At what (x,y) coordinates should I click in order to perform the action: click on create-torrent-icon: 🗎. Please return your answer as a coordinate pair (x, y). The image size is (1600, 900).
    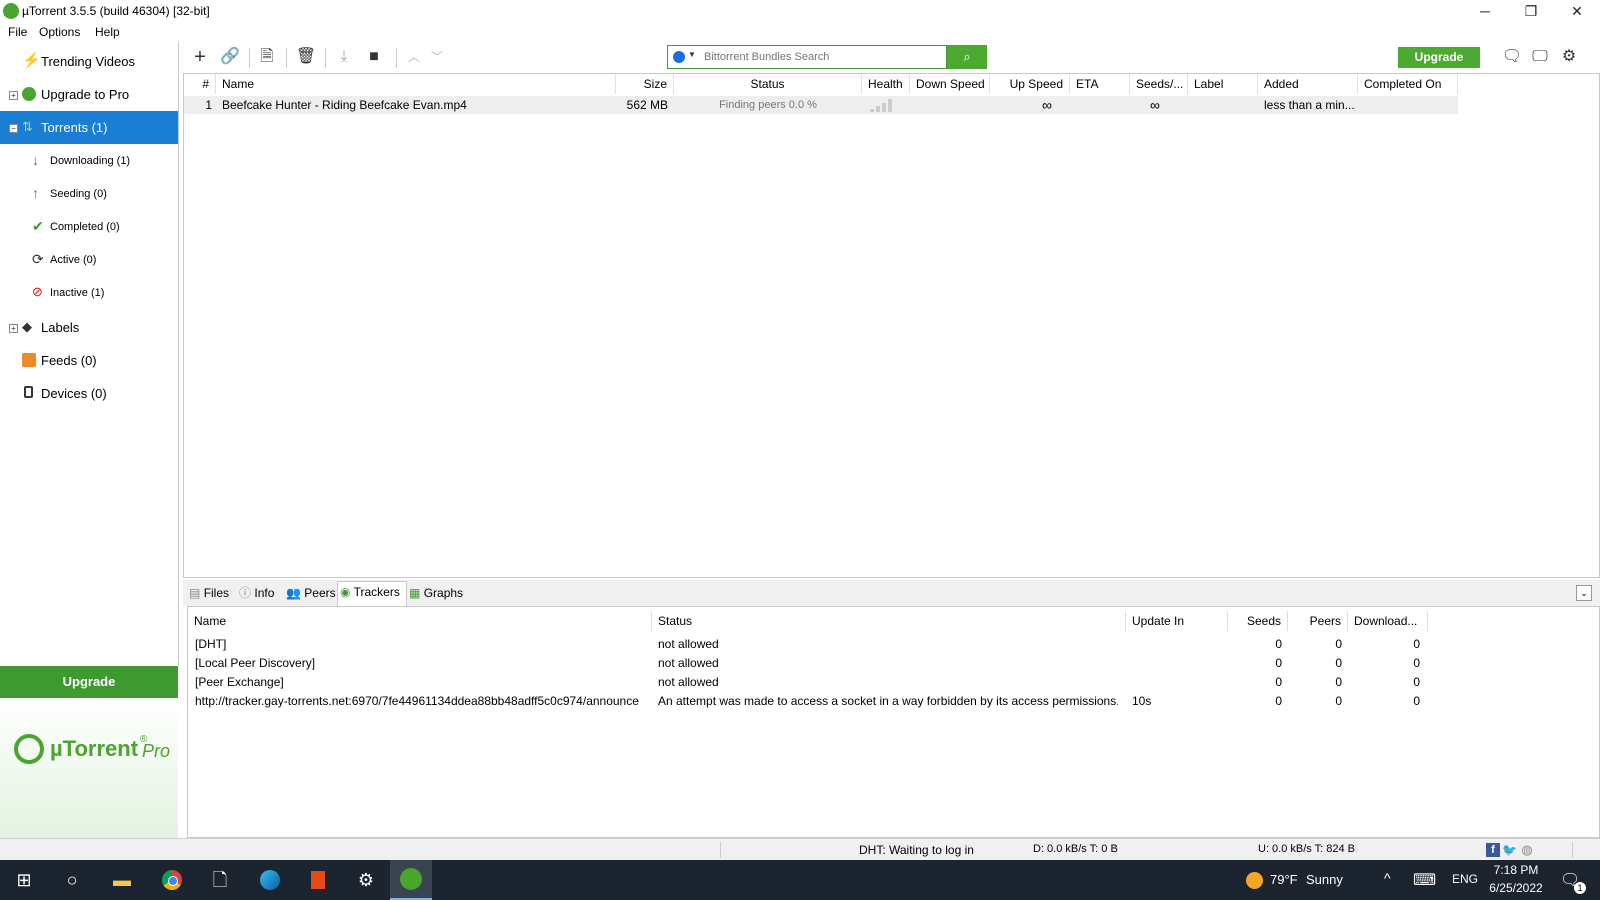
    Looking at the image, I should click on (267, 57).